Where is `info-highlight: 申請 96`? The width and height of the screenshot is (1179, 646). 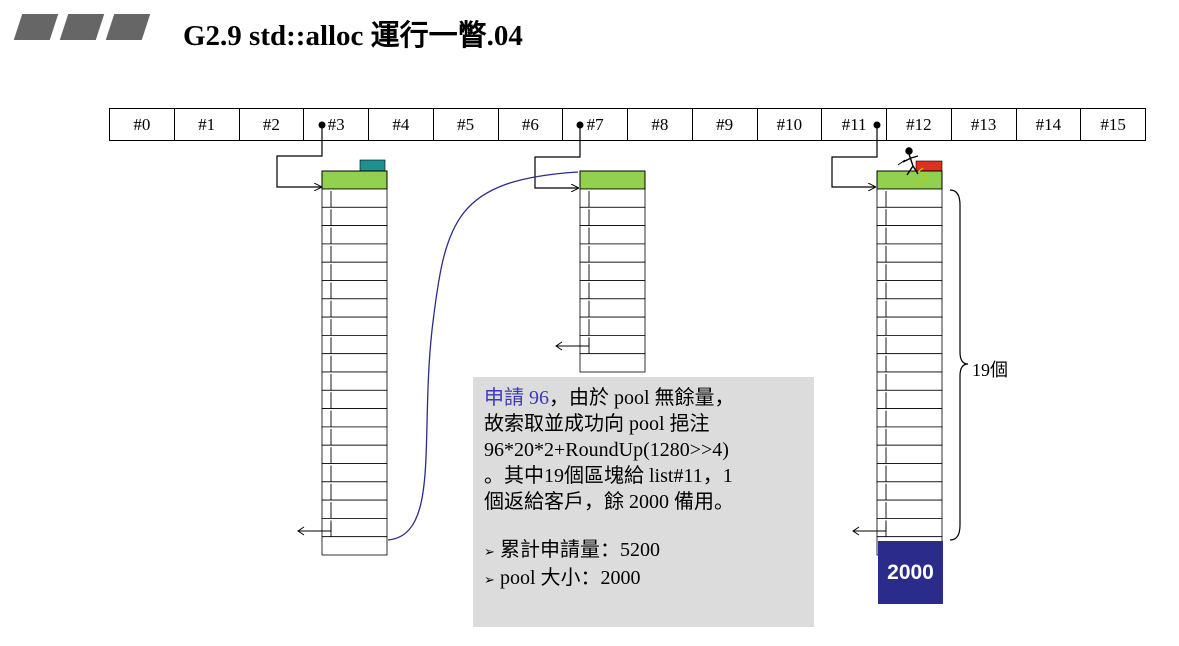
info-highlight: 申請 96 is located at coordinates (516, 398).